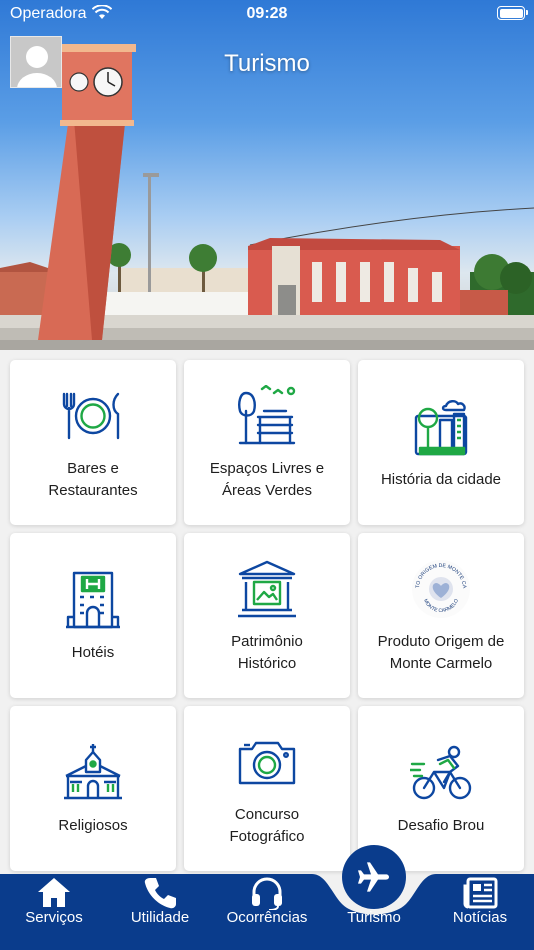 This screenshot has height=950, width=534. I want to click on tab-label: Utilidade, so click(160, 917).